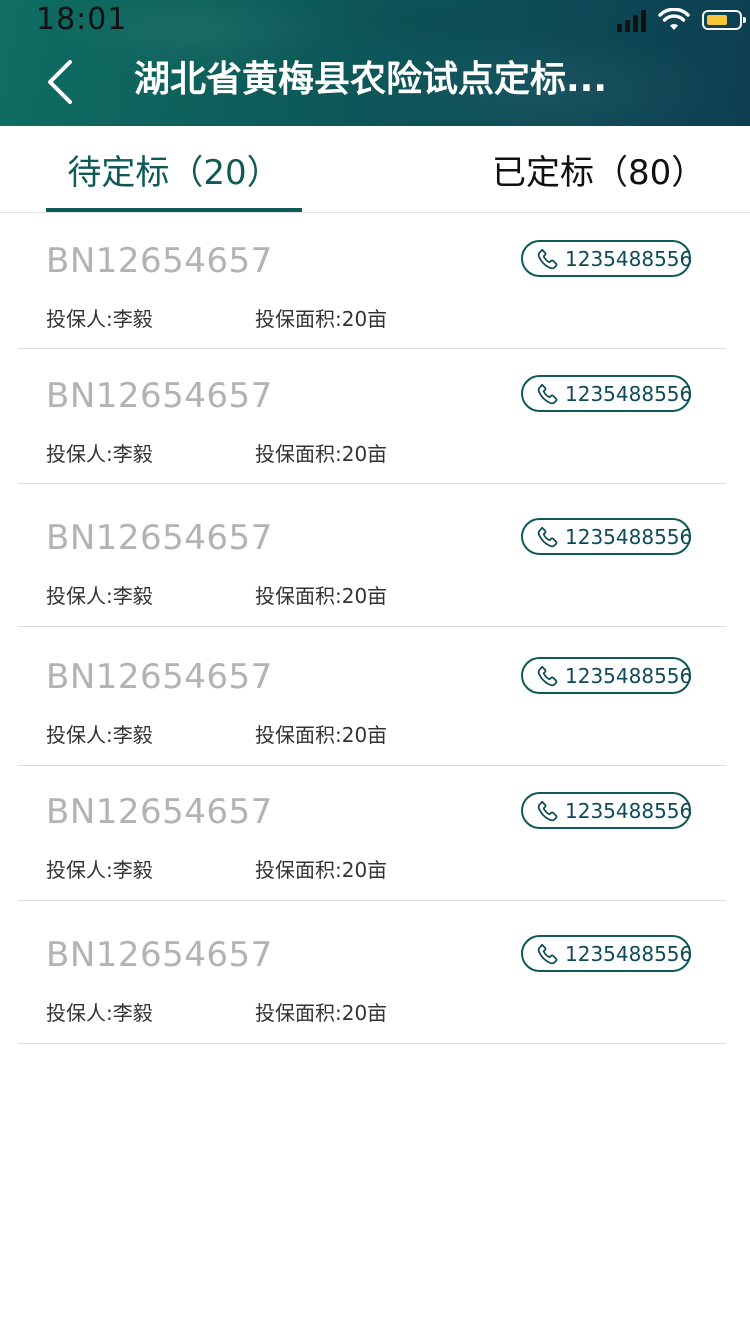 The image size is (750, 1334). I want to click on back-button, so click(60, 82).